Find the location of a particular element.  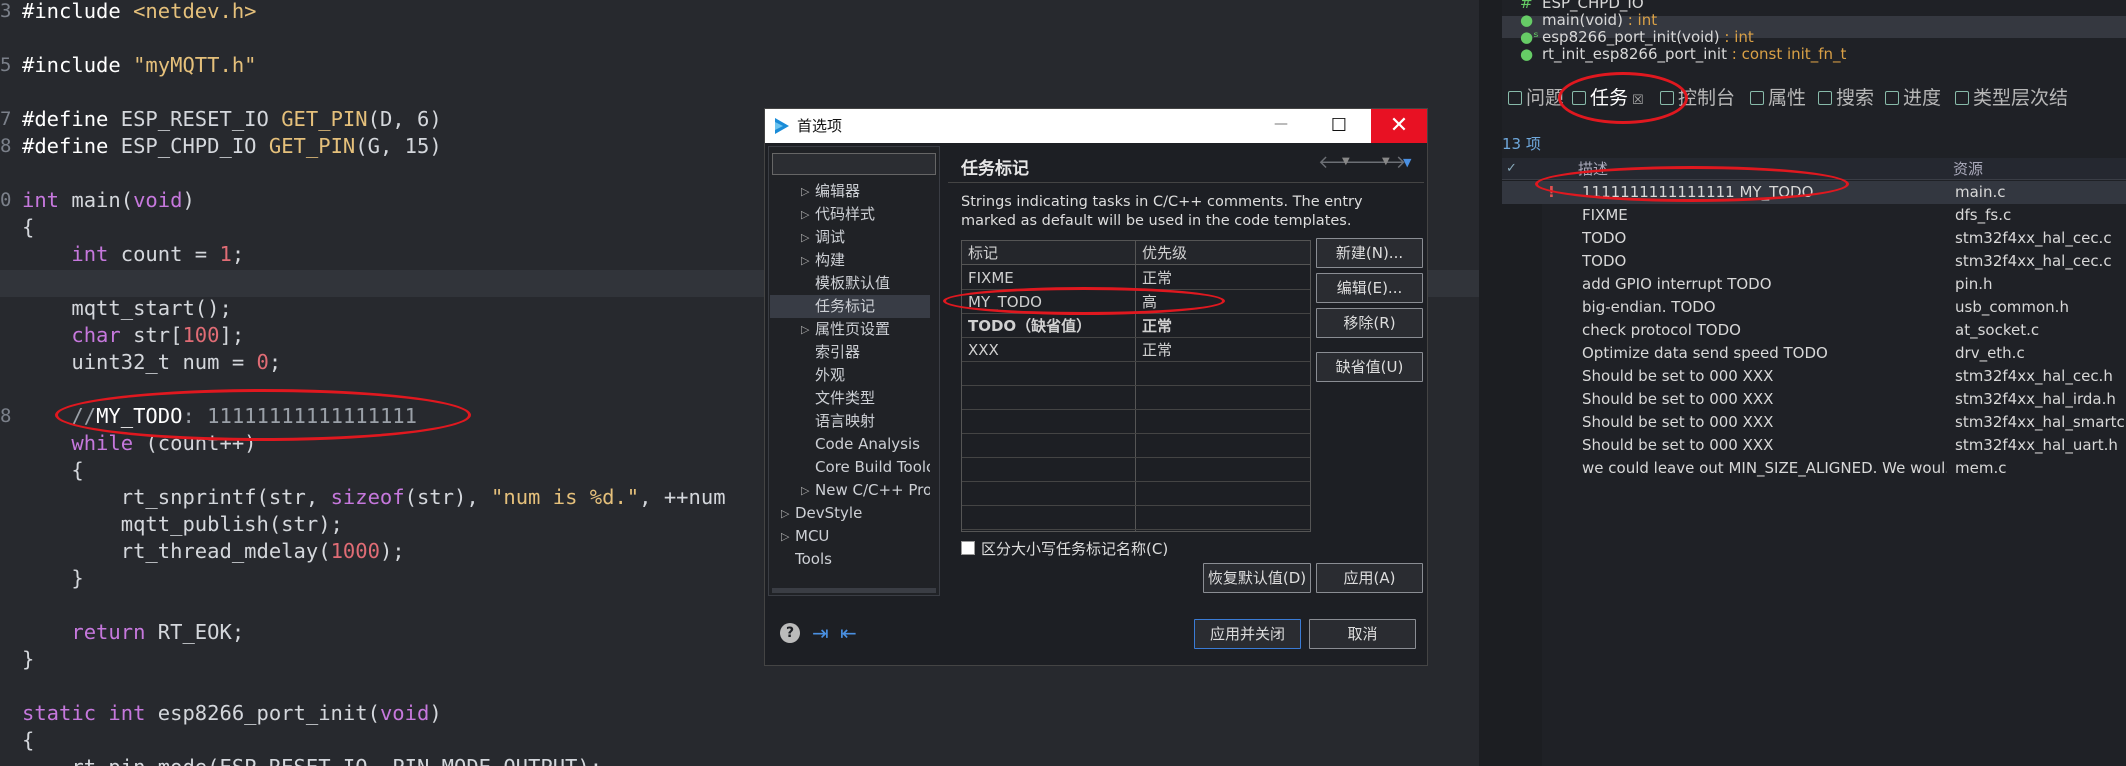

cancel-button: 取消 is located at coordinates (1362, 634).